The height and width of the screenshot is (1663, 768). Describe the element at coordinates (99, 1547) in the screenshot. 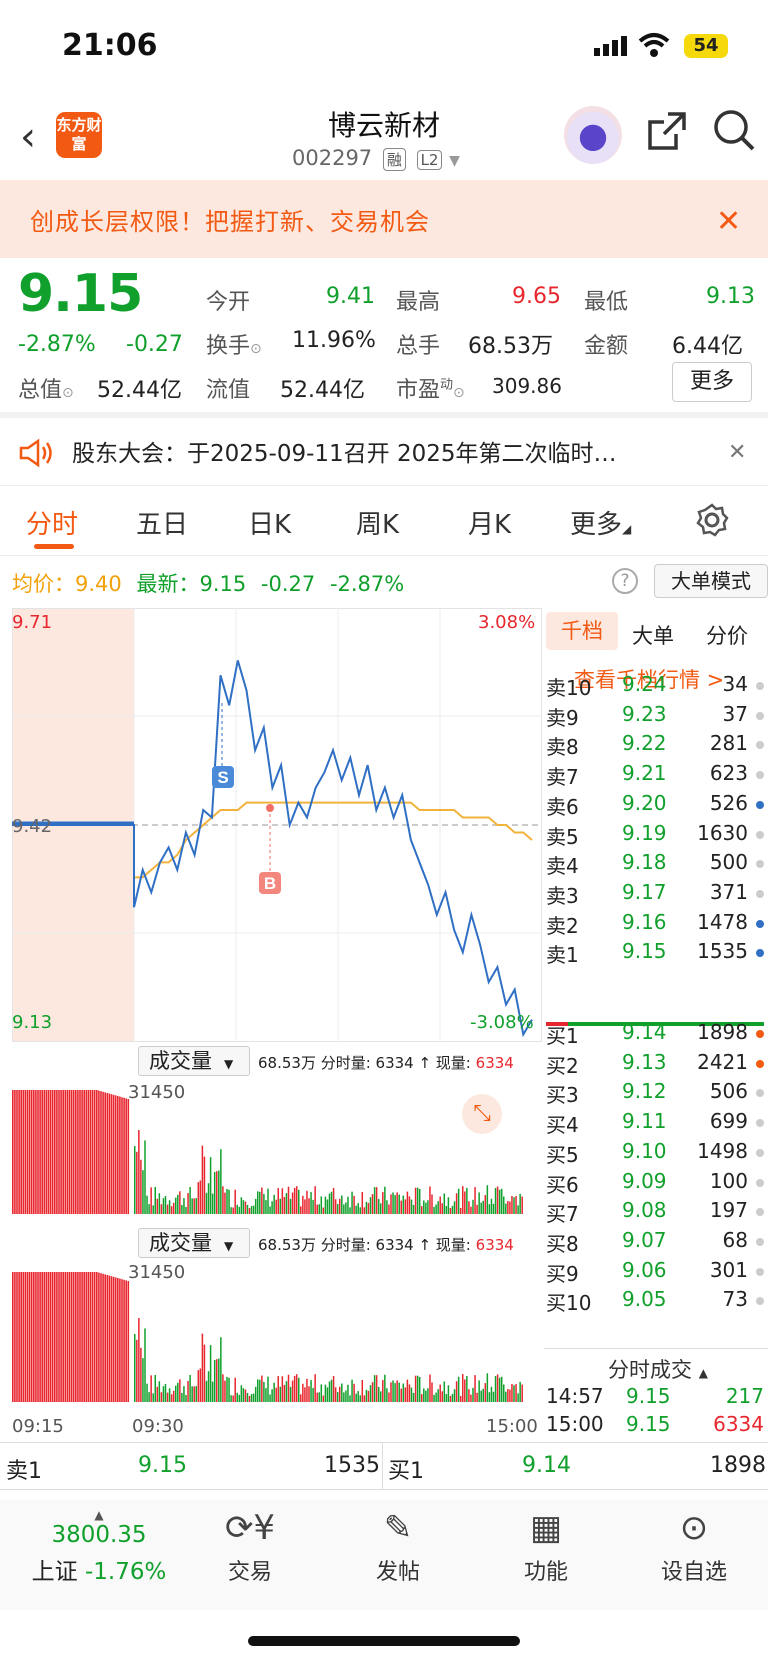

I see `index-widget: ▲ 3800.35 上证 -1.76%` at that location.